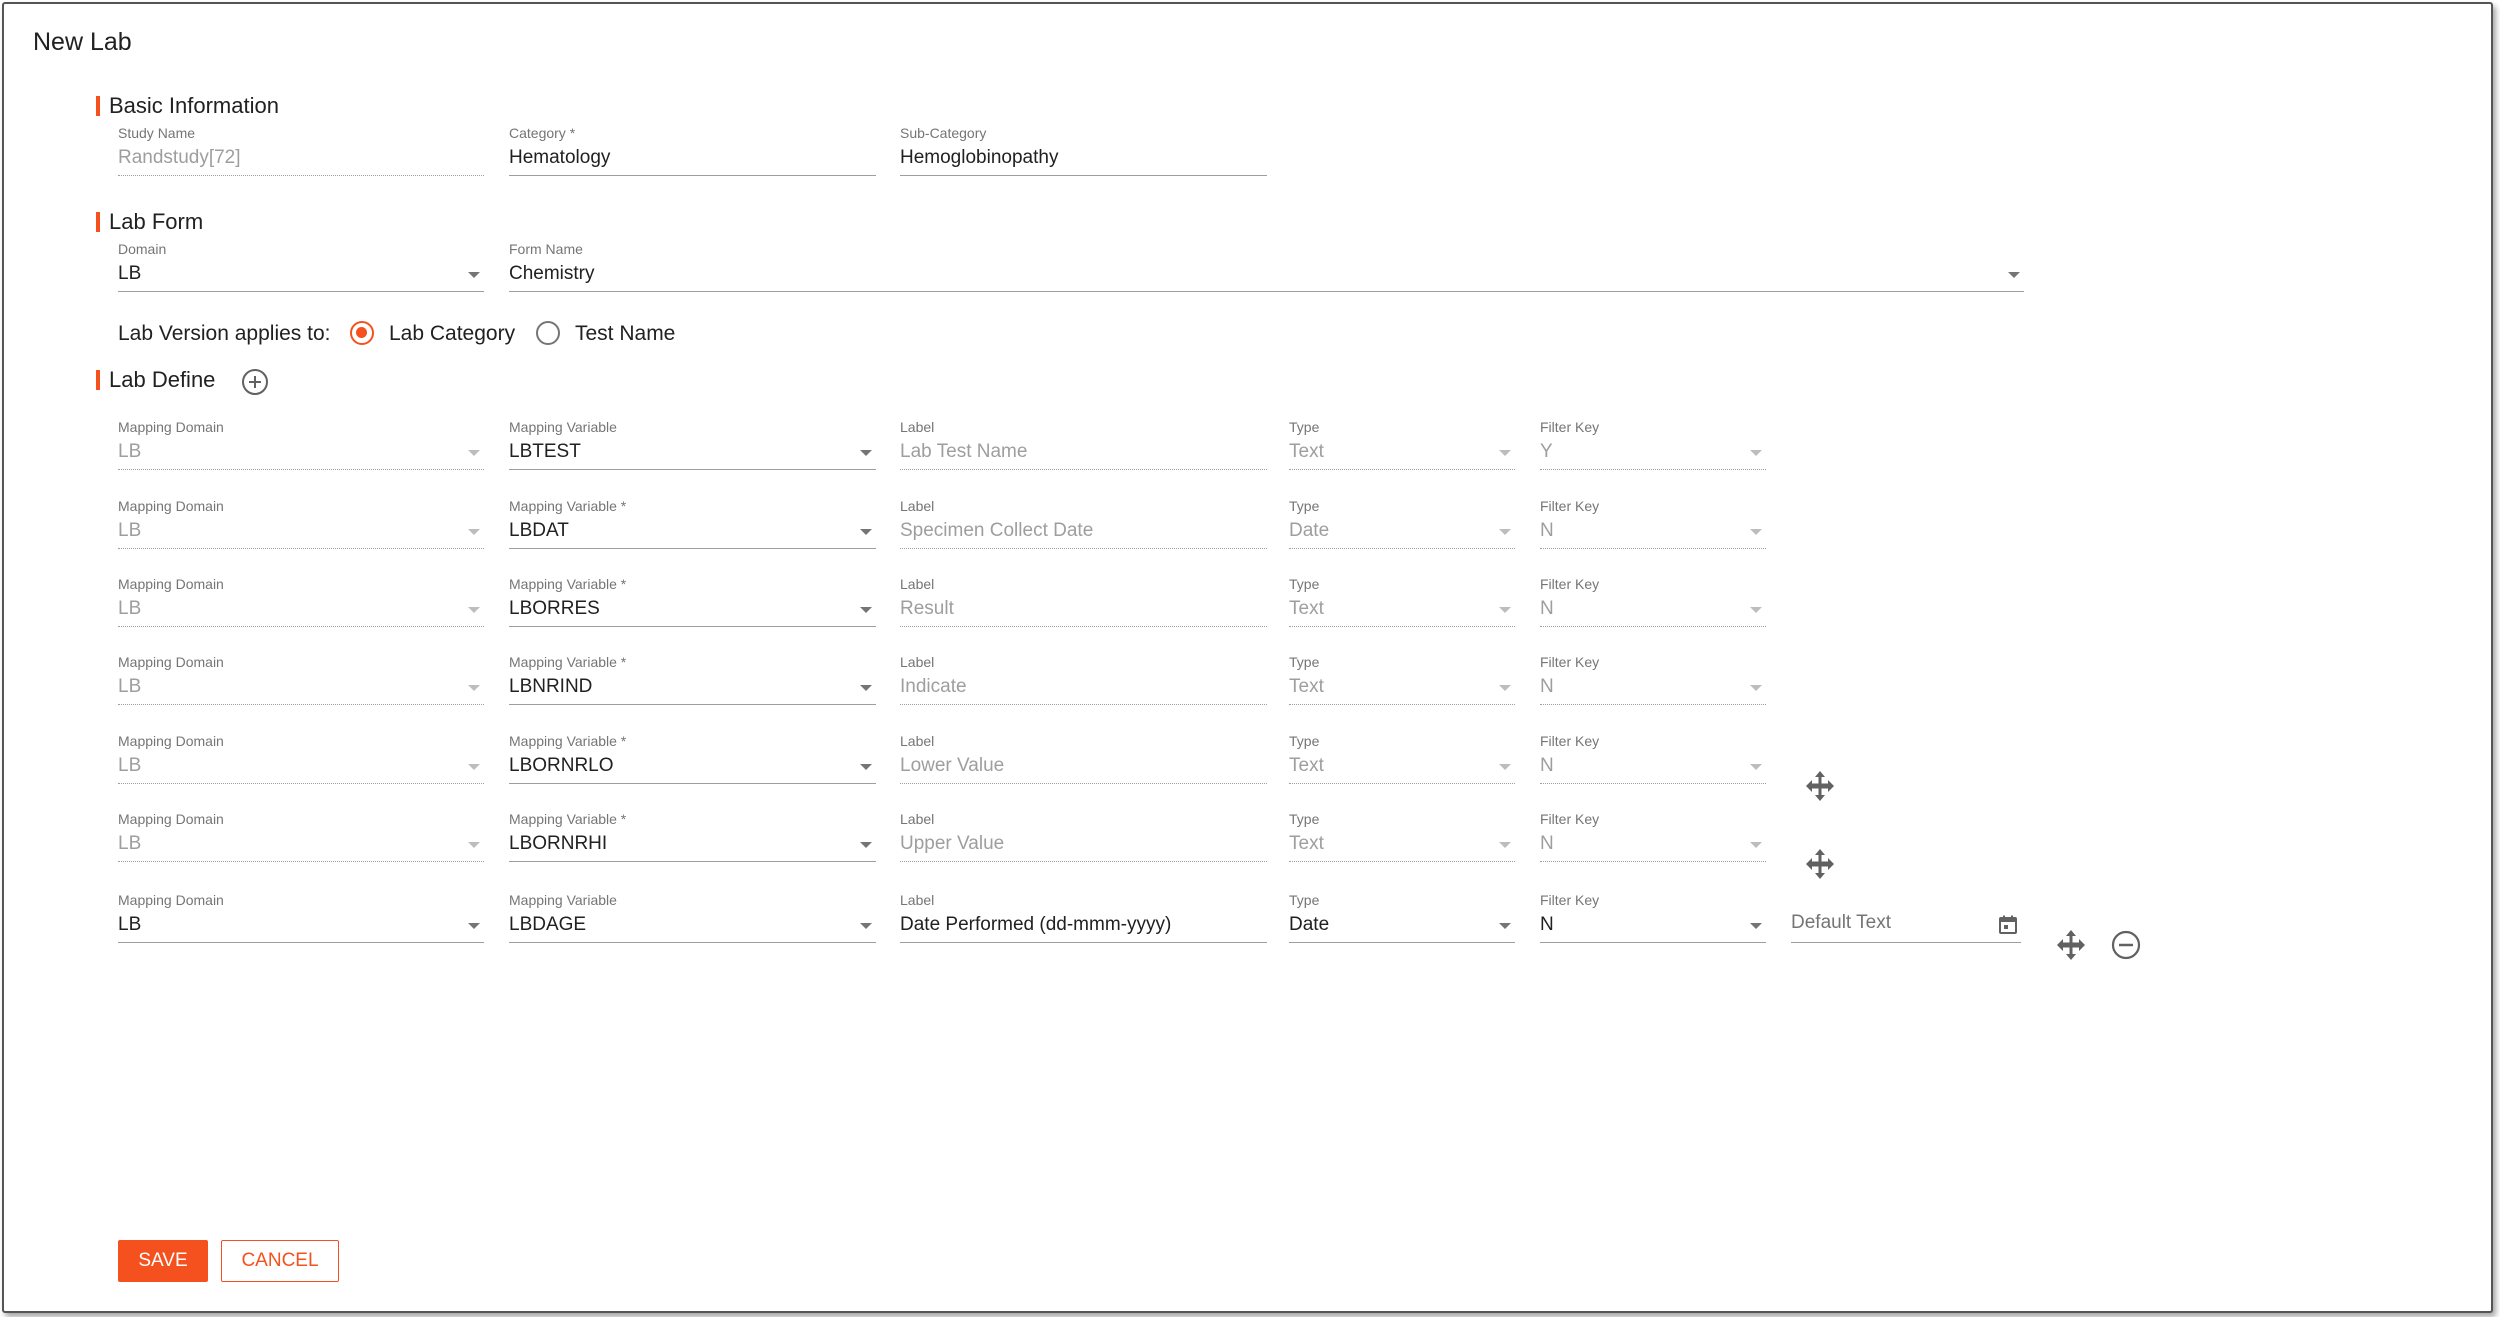  Describe the element at coordinates (952, 843) in the screenshot. I see `label-value: Upper Value` at that location.